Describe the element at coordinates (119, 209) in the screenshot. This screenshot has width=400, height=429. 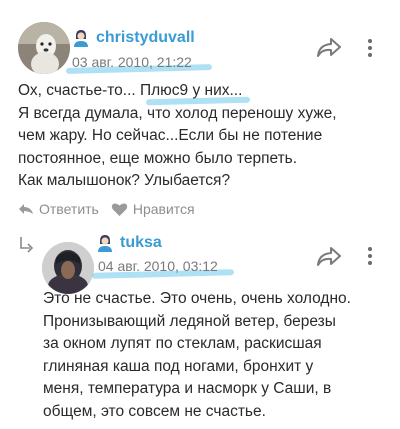
I see `heart-icon` at that location.